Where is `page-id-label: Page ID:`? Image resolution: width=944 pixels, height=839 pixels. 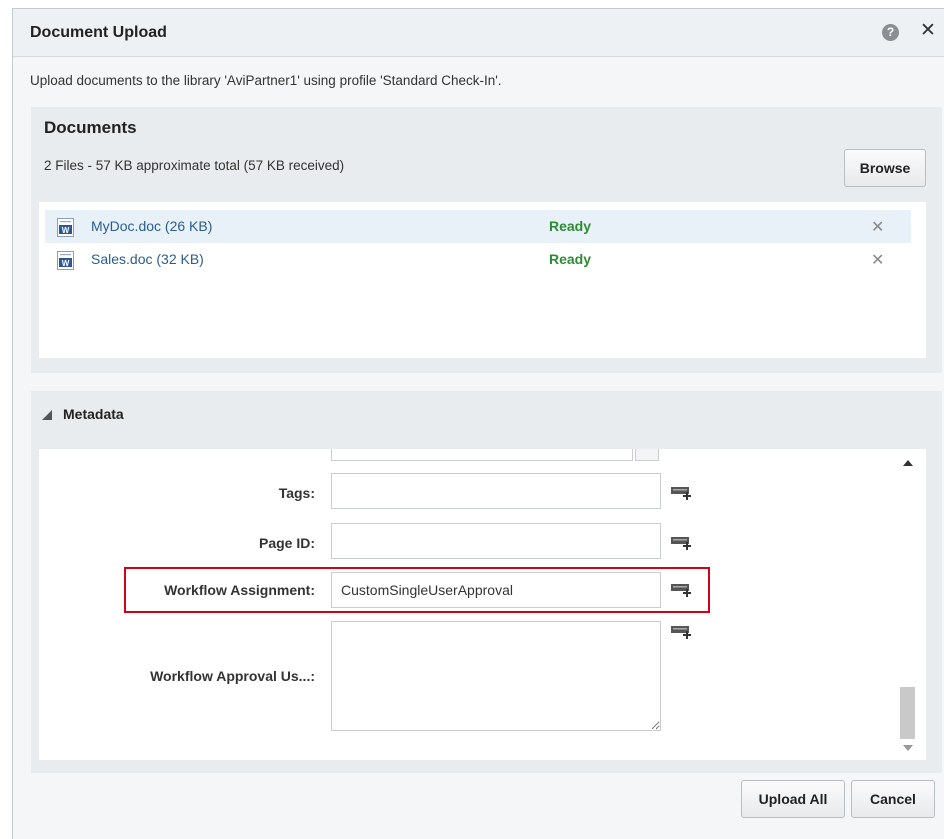 page-id-label: Page ID: is located at coordinates (286, 543).